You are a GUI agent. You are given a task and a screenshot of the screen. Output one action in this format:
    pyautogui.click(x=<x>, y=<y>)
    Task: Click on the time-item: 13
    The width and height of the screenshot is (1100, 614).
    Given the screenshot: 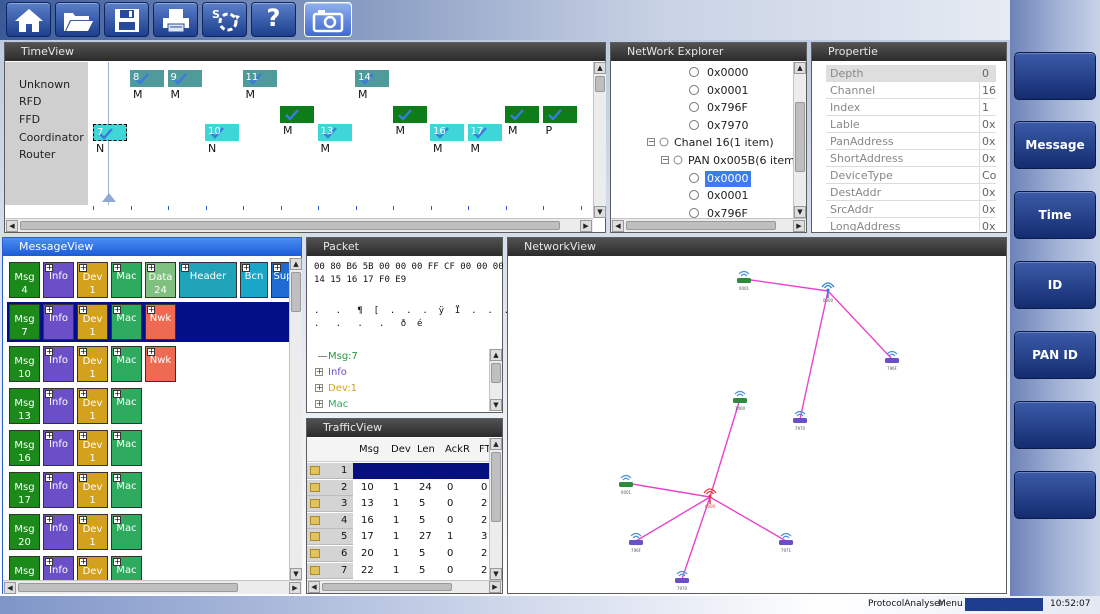 What is the action you would take?
    pyautogui.click(x=334, y=132)
    